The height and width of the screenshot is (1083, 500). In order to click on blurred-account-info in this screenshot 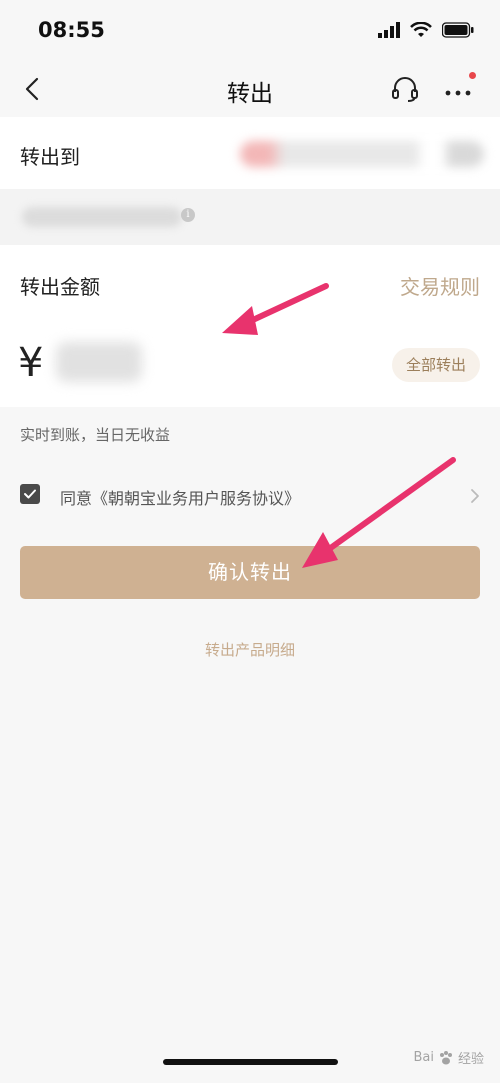, I will do `click(362, 154)`.